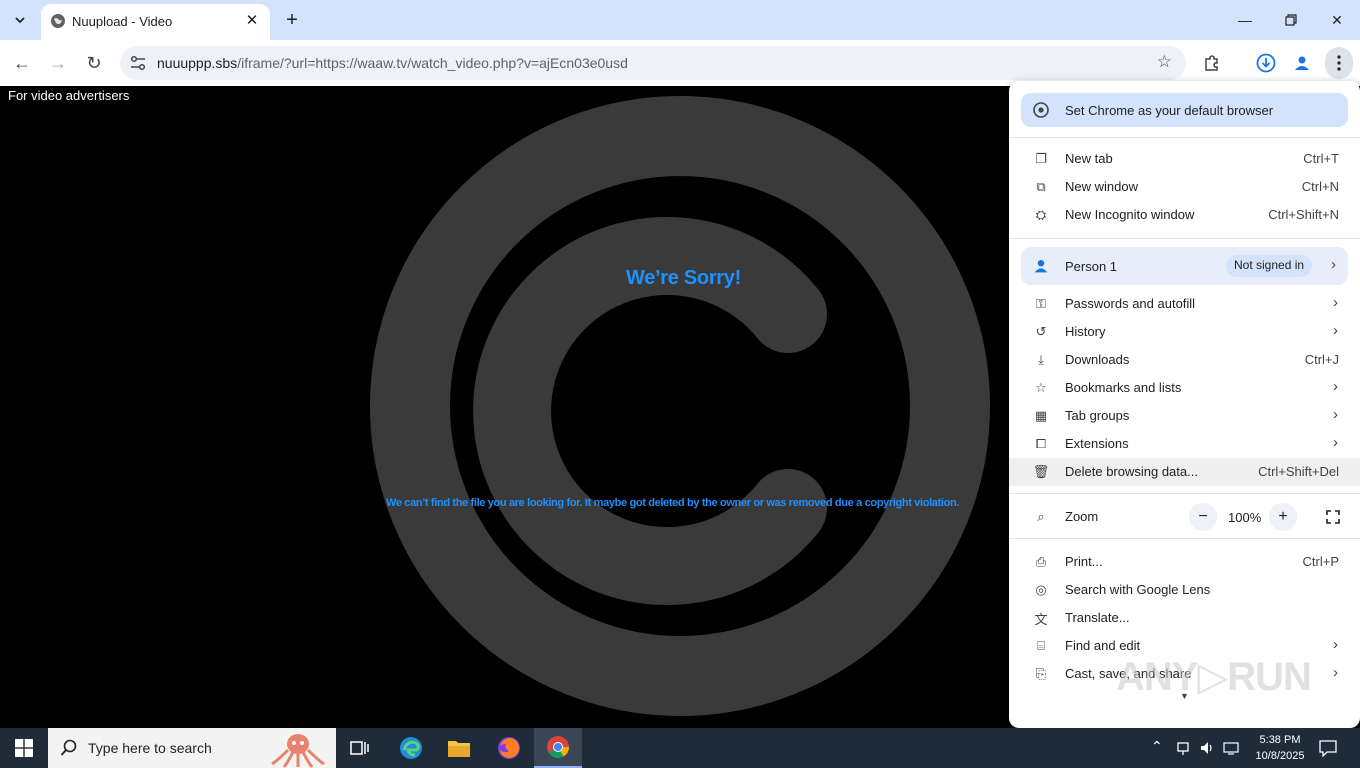  I want to click on menu-item-label: Find and edit, so click(1103, 645).